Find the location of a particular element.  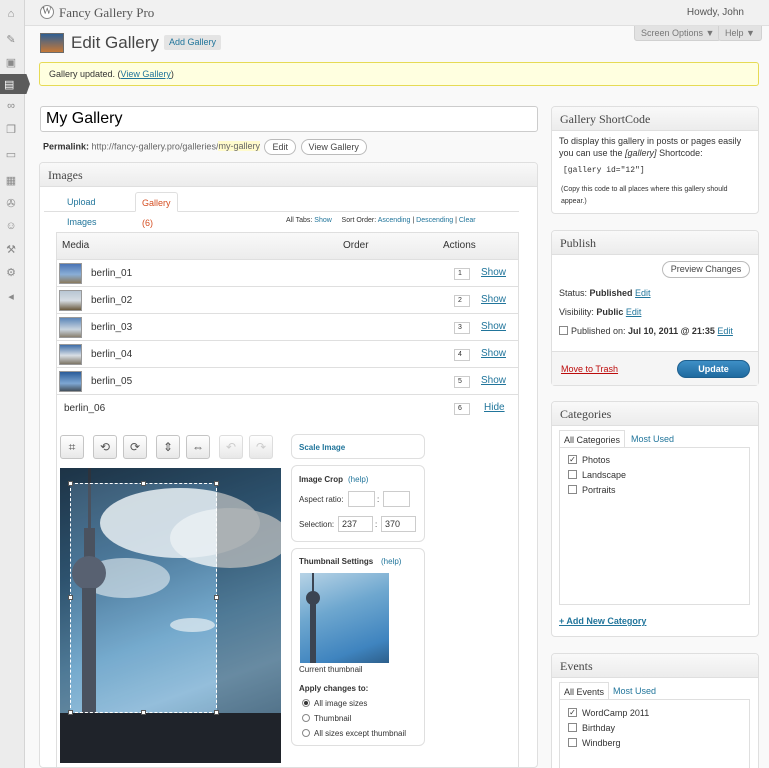

tab-gallery: Gallery (6) is located at coordinates (156, 210).